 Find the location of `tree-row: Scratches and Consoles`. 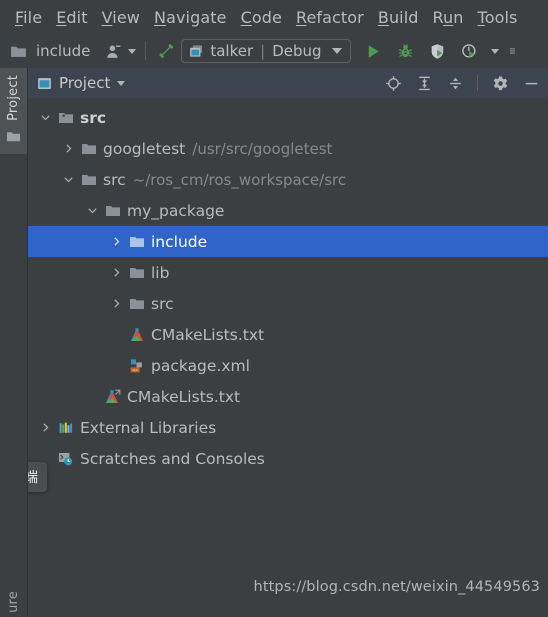

tree-row: Scratches and Consoles is located at coordinates (288, 458).